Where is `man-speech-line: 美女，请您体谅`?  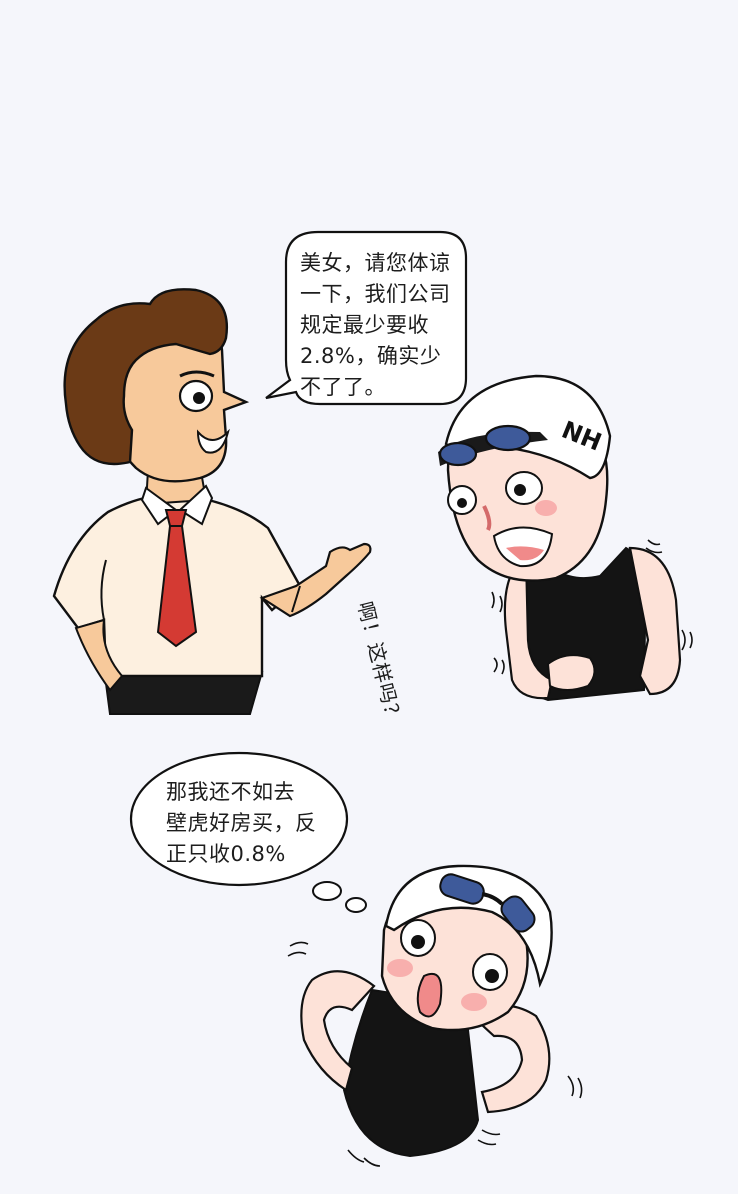 man-speech-line: 美女，请您体谅 is located at coordinates (375, 263).